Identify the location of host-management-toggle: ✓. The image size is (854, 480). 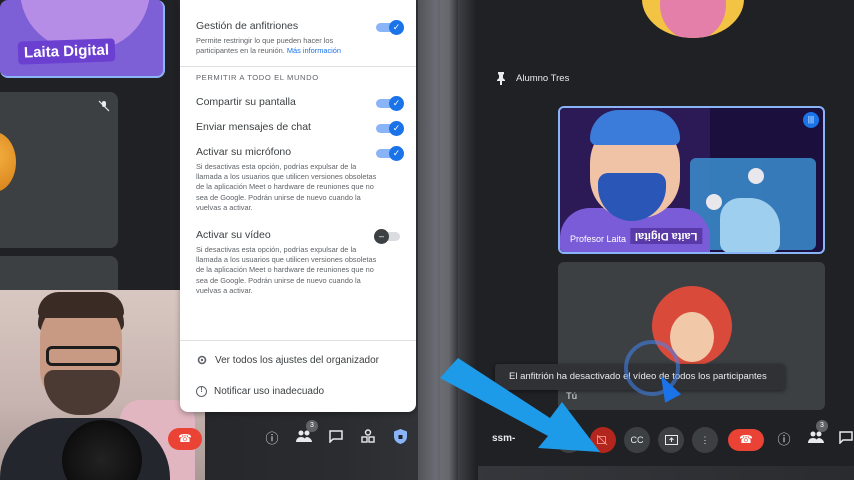
(390, 27).